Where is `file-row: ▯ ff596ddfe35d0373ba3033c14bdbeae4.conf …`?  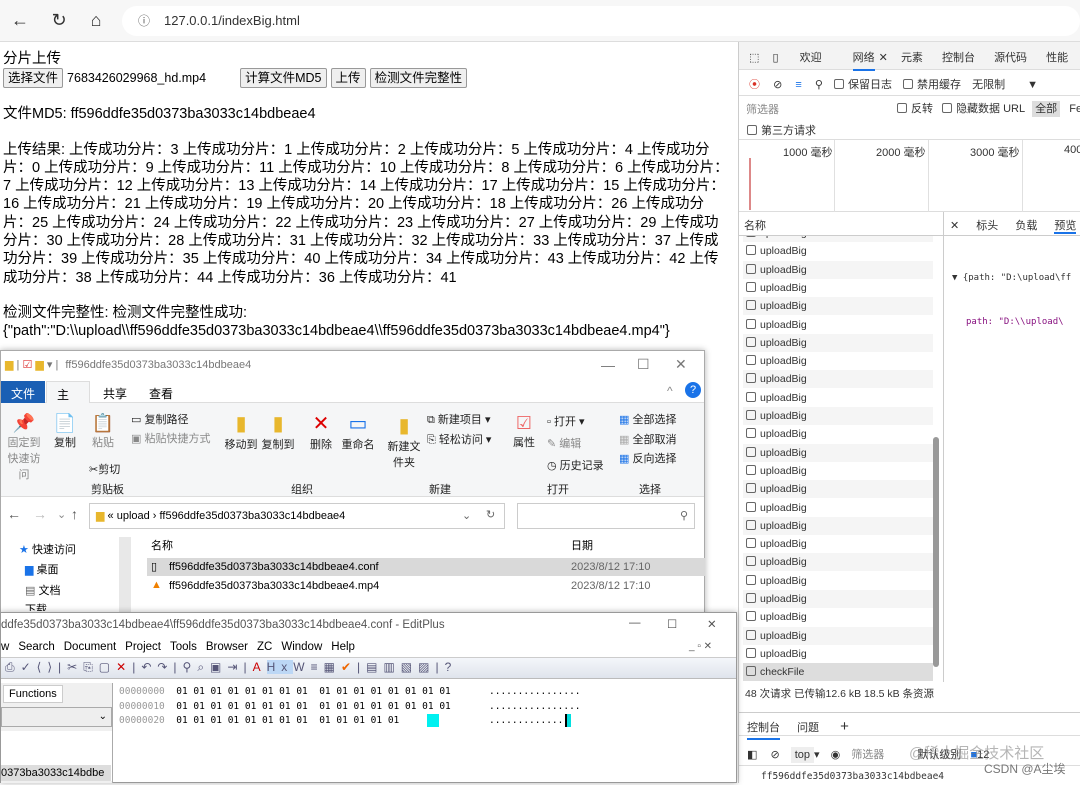 file-row: ▯ ff596ddfe35d0373ba3033c14bdbeae4.conf … is located at coordinates (426, 567).